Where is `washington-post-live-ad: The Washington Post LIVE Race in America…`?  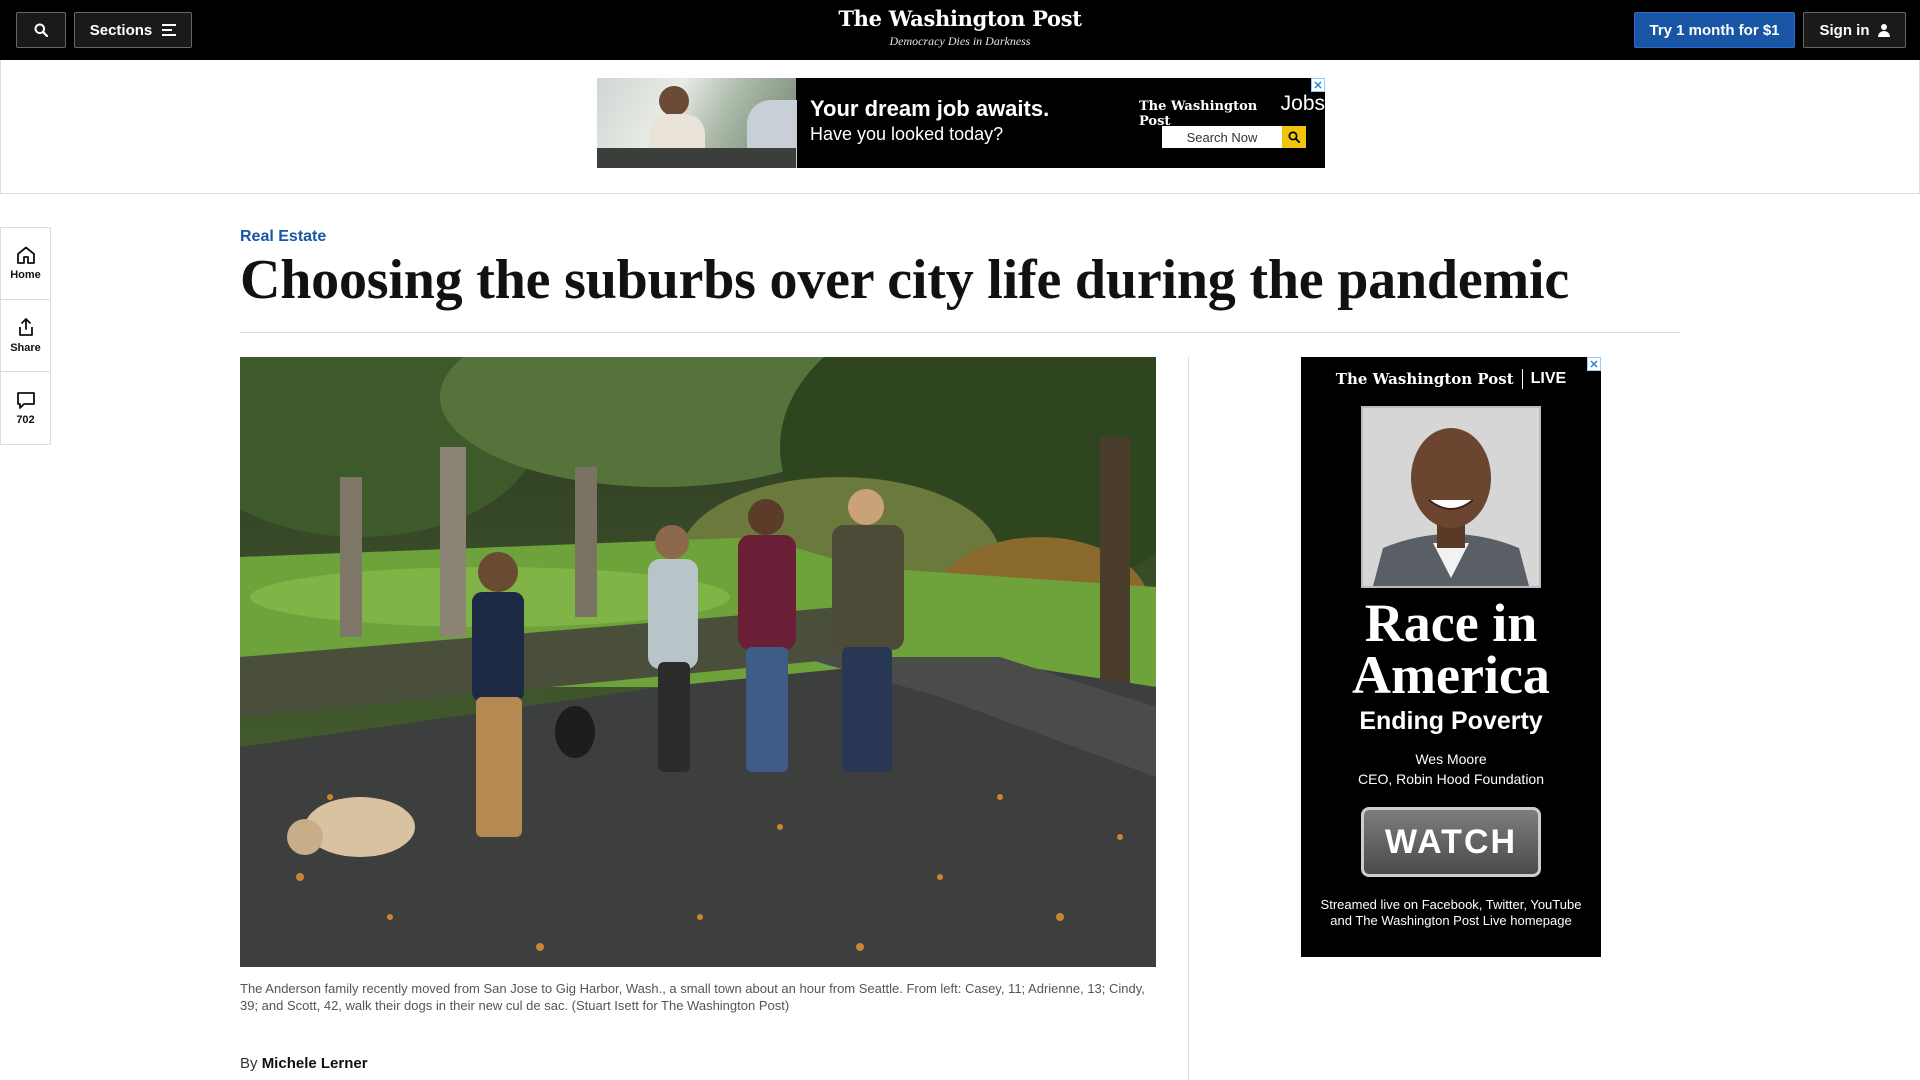 washington-post-live-ad: The Washington Post LIVE Race in America… is located at coordinates (1451, 657).